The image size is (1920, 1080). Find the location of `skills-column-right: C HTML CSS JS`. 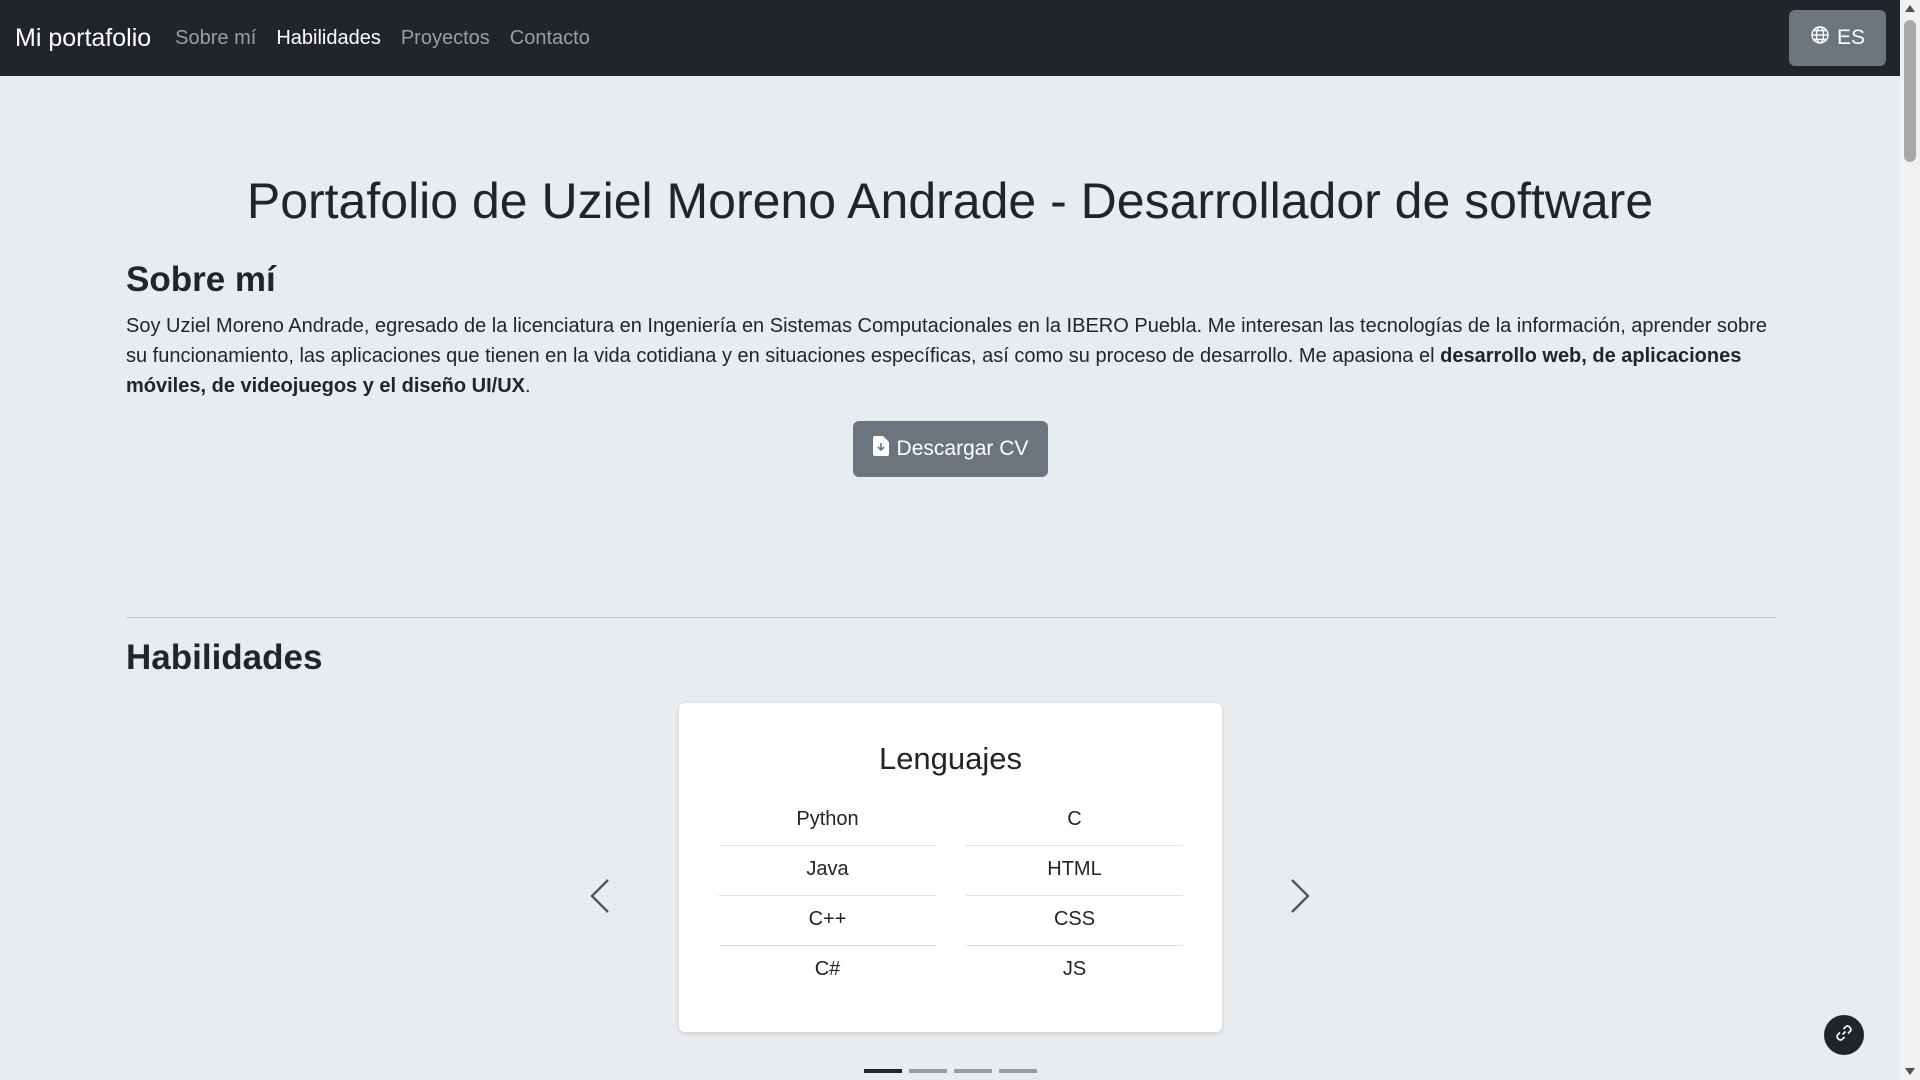

skills-column-right: C HTML CSS JS is located at coordinates (1074, 896).